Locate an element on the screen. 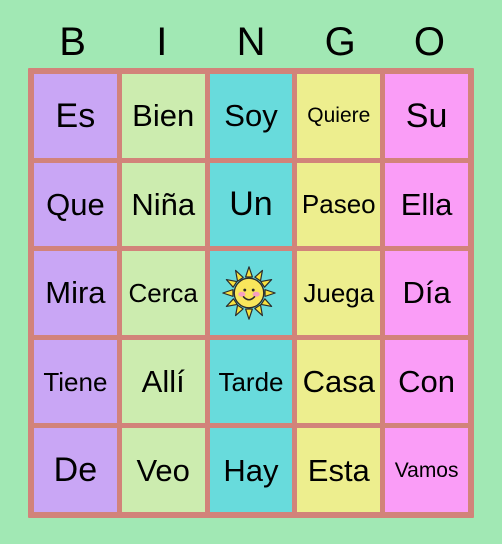 This screenshot has height=544, width=502. bingo-header-letter-g: G is located at coordinates (340, 42).